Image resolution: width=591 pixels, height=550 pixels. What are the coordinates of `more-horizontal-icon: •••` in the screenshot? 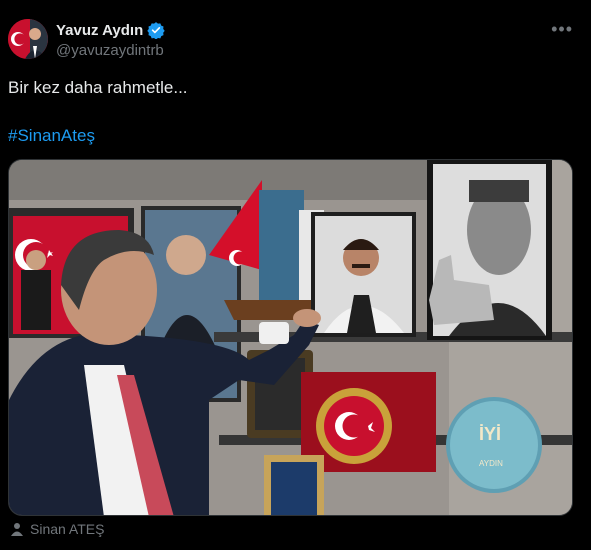 It's located at (562, 29).